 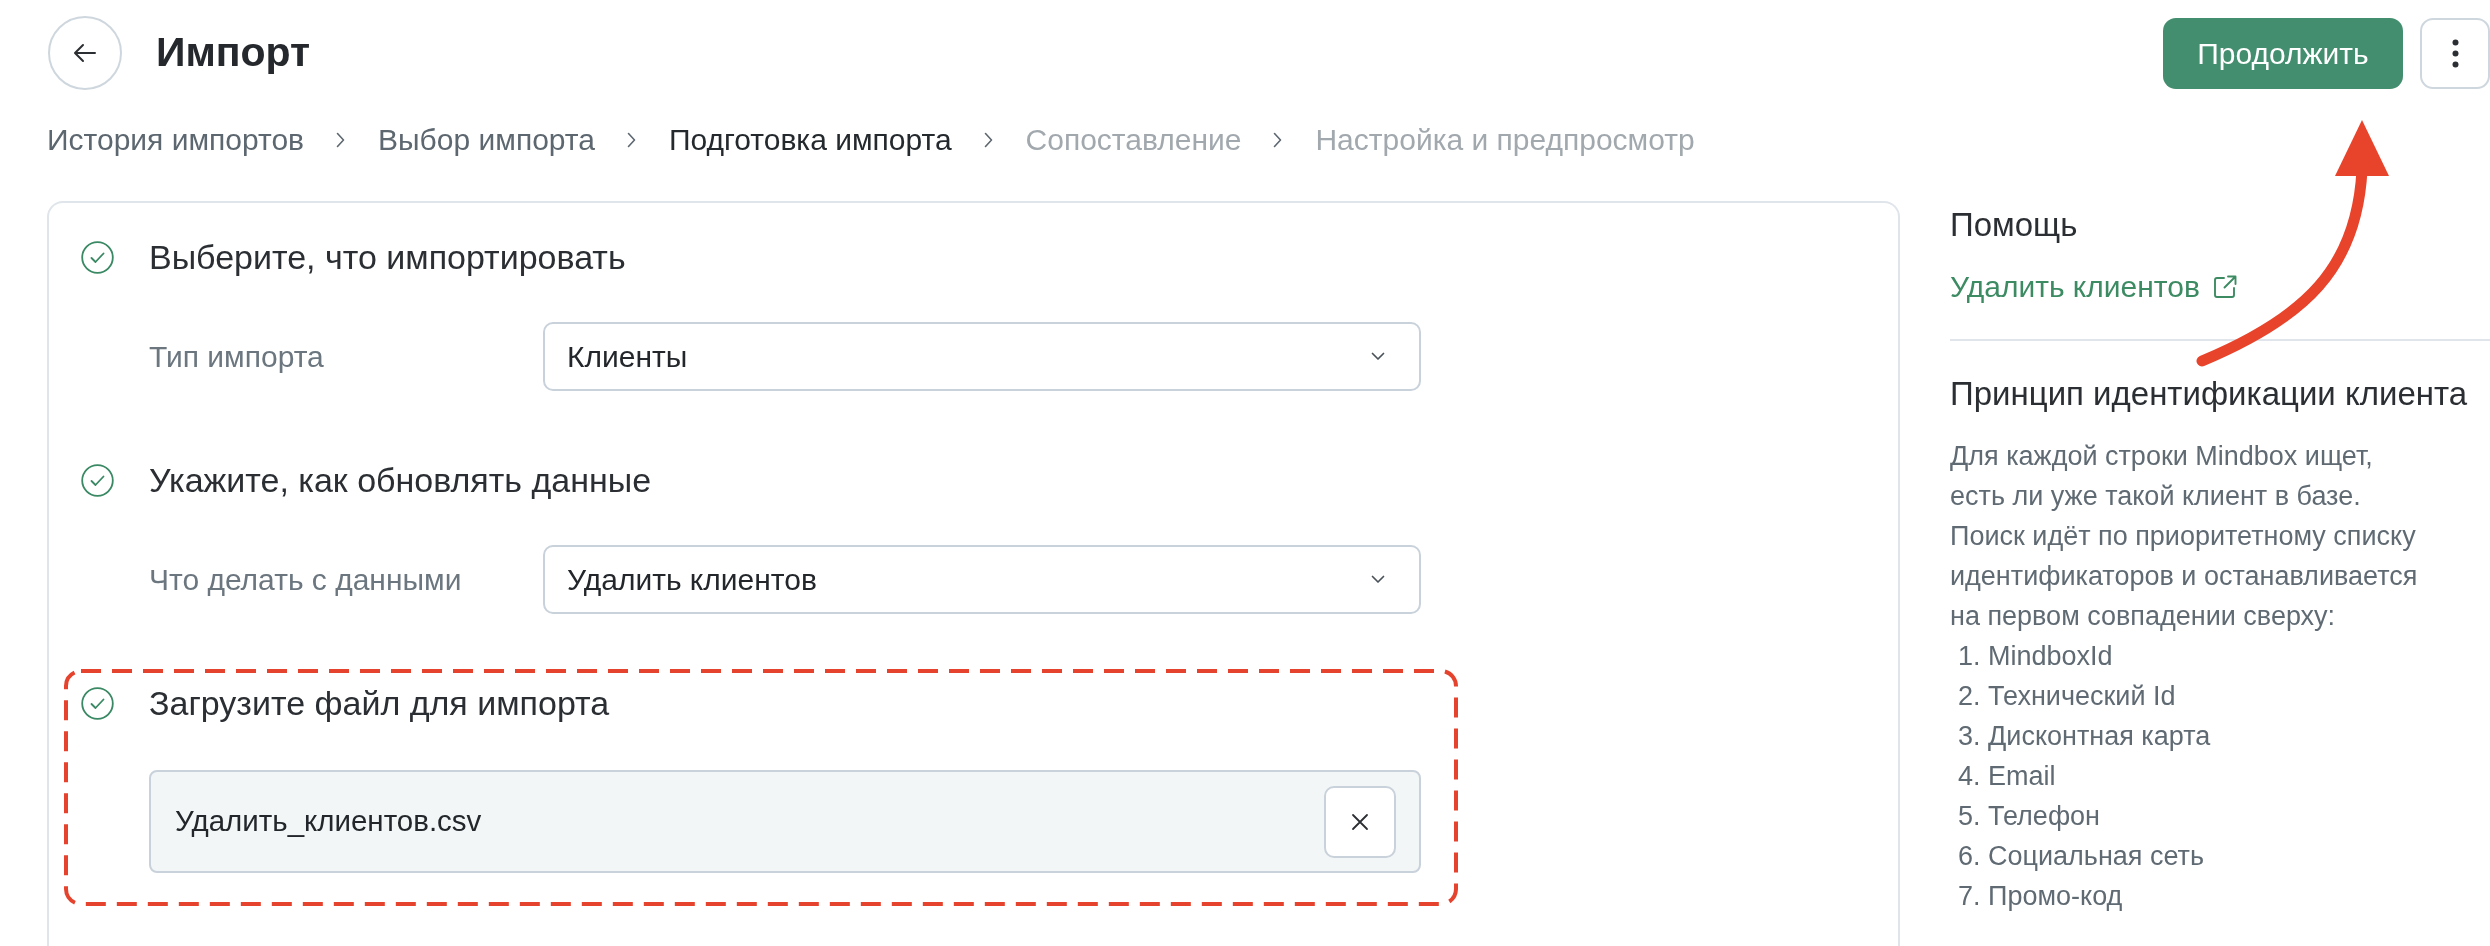 I want to click on more-icon, so click(x=2455, y=53).